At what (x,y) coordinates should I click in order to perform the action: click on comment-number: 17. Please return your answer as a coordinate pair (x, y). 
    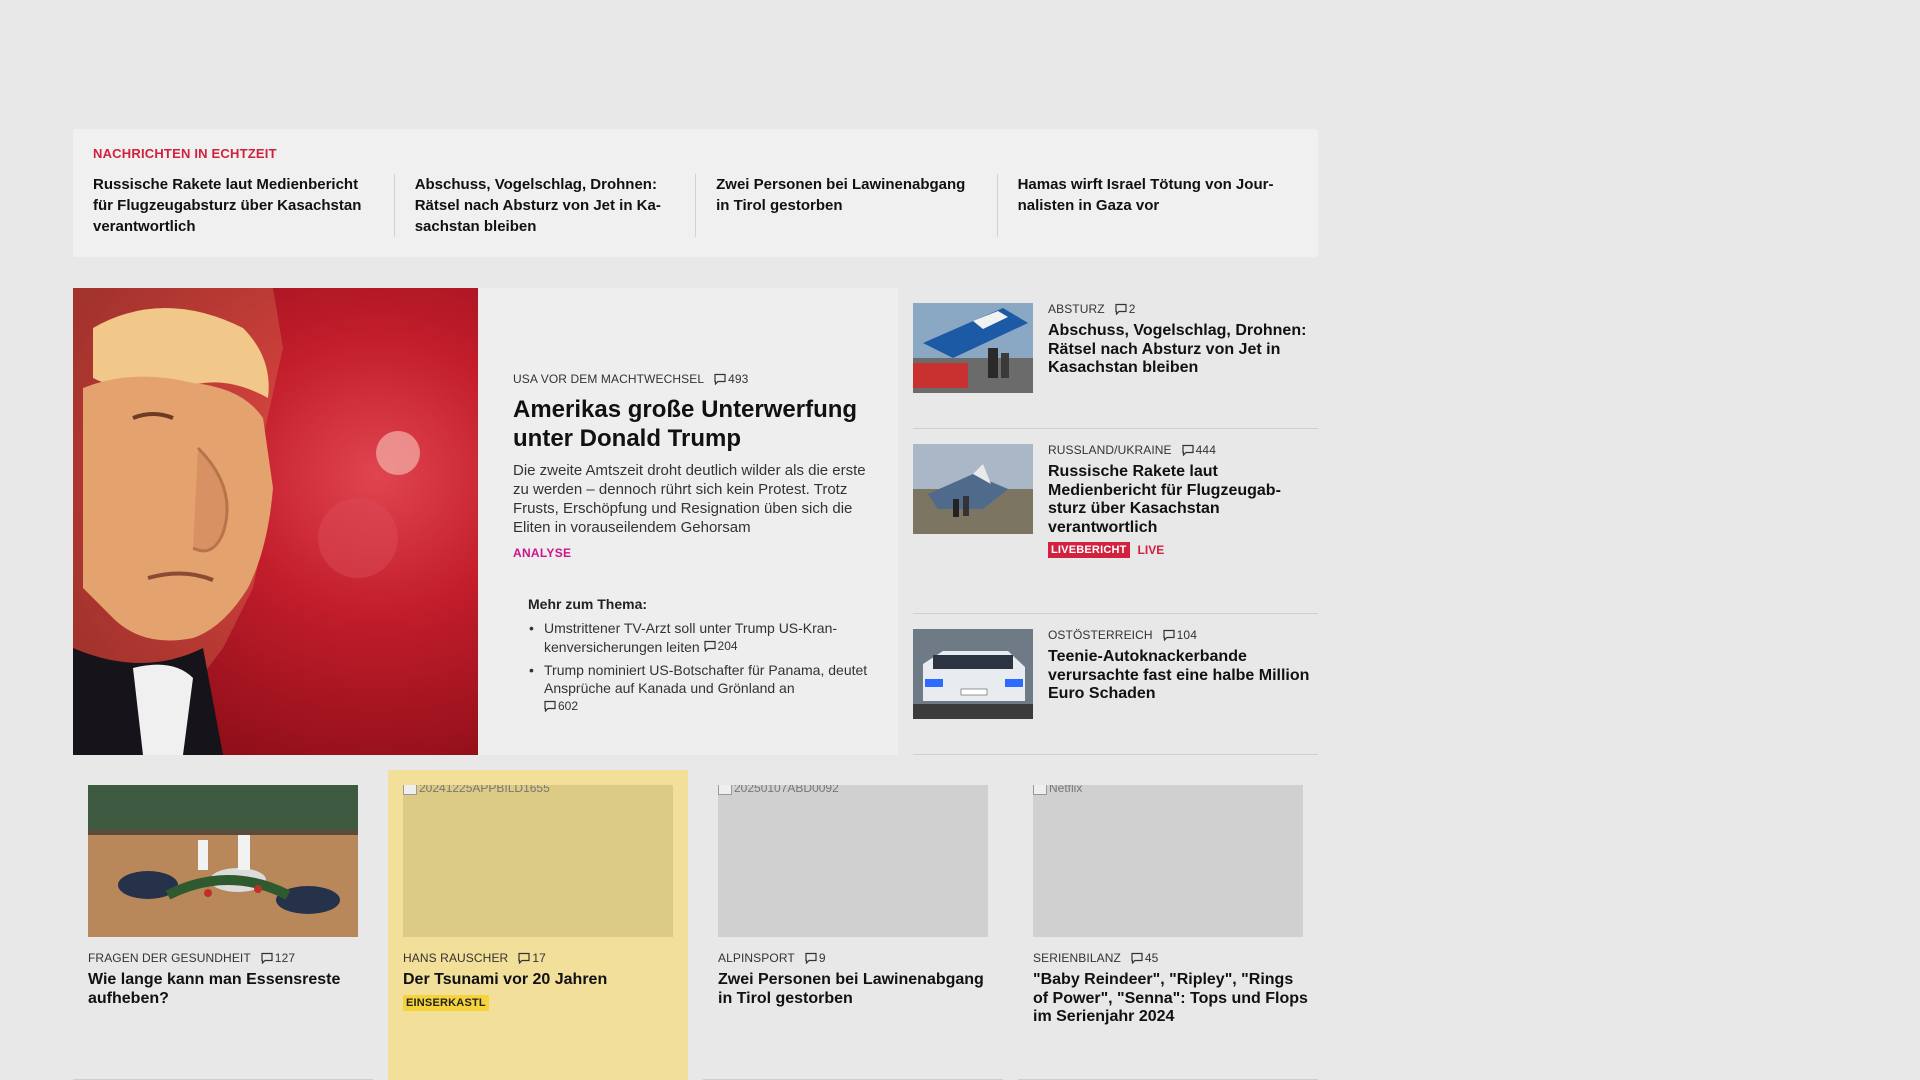
    Looking at the image, I should click on (539, 958).